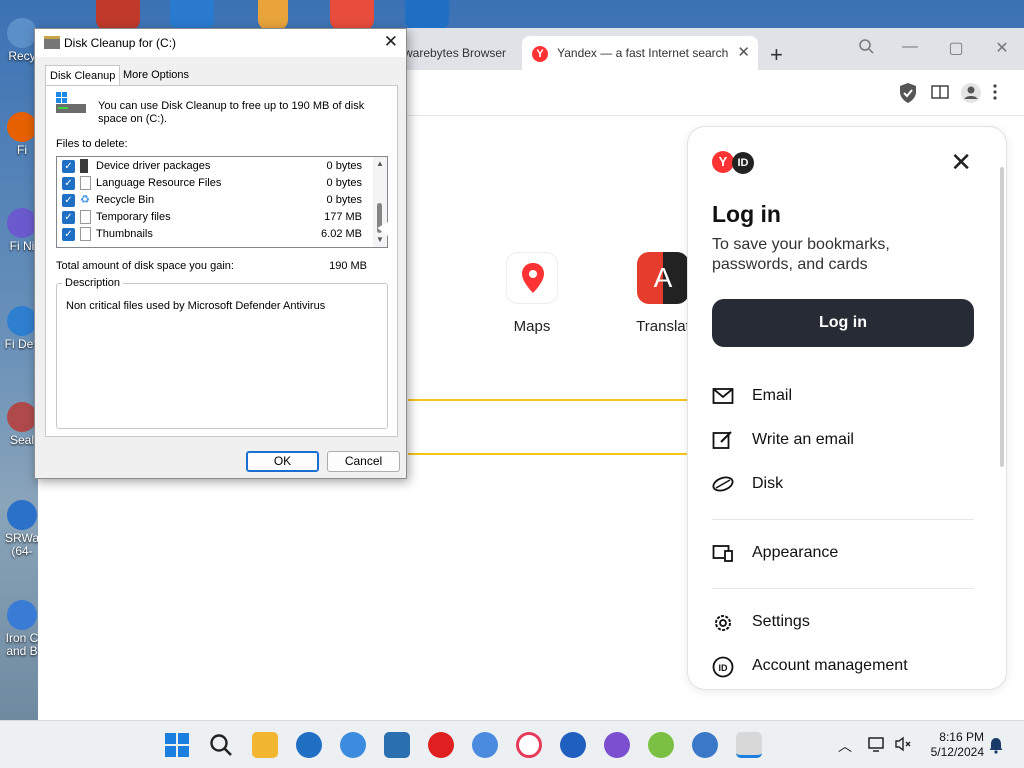 This screenshot has height=768, width=1024. I want to click on iron-browser-icon, so click(22, 615).